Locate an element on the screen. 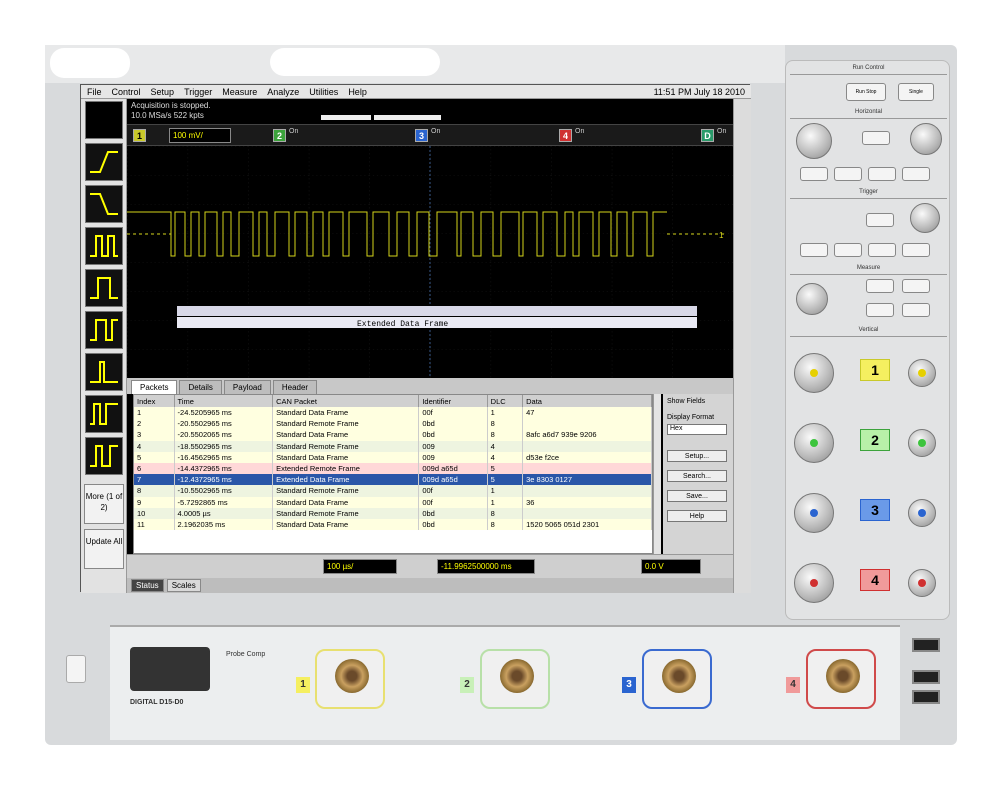 This screenshot has height=800, width=1000. state-trigger-button is located at coordinates (104, 330).